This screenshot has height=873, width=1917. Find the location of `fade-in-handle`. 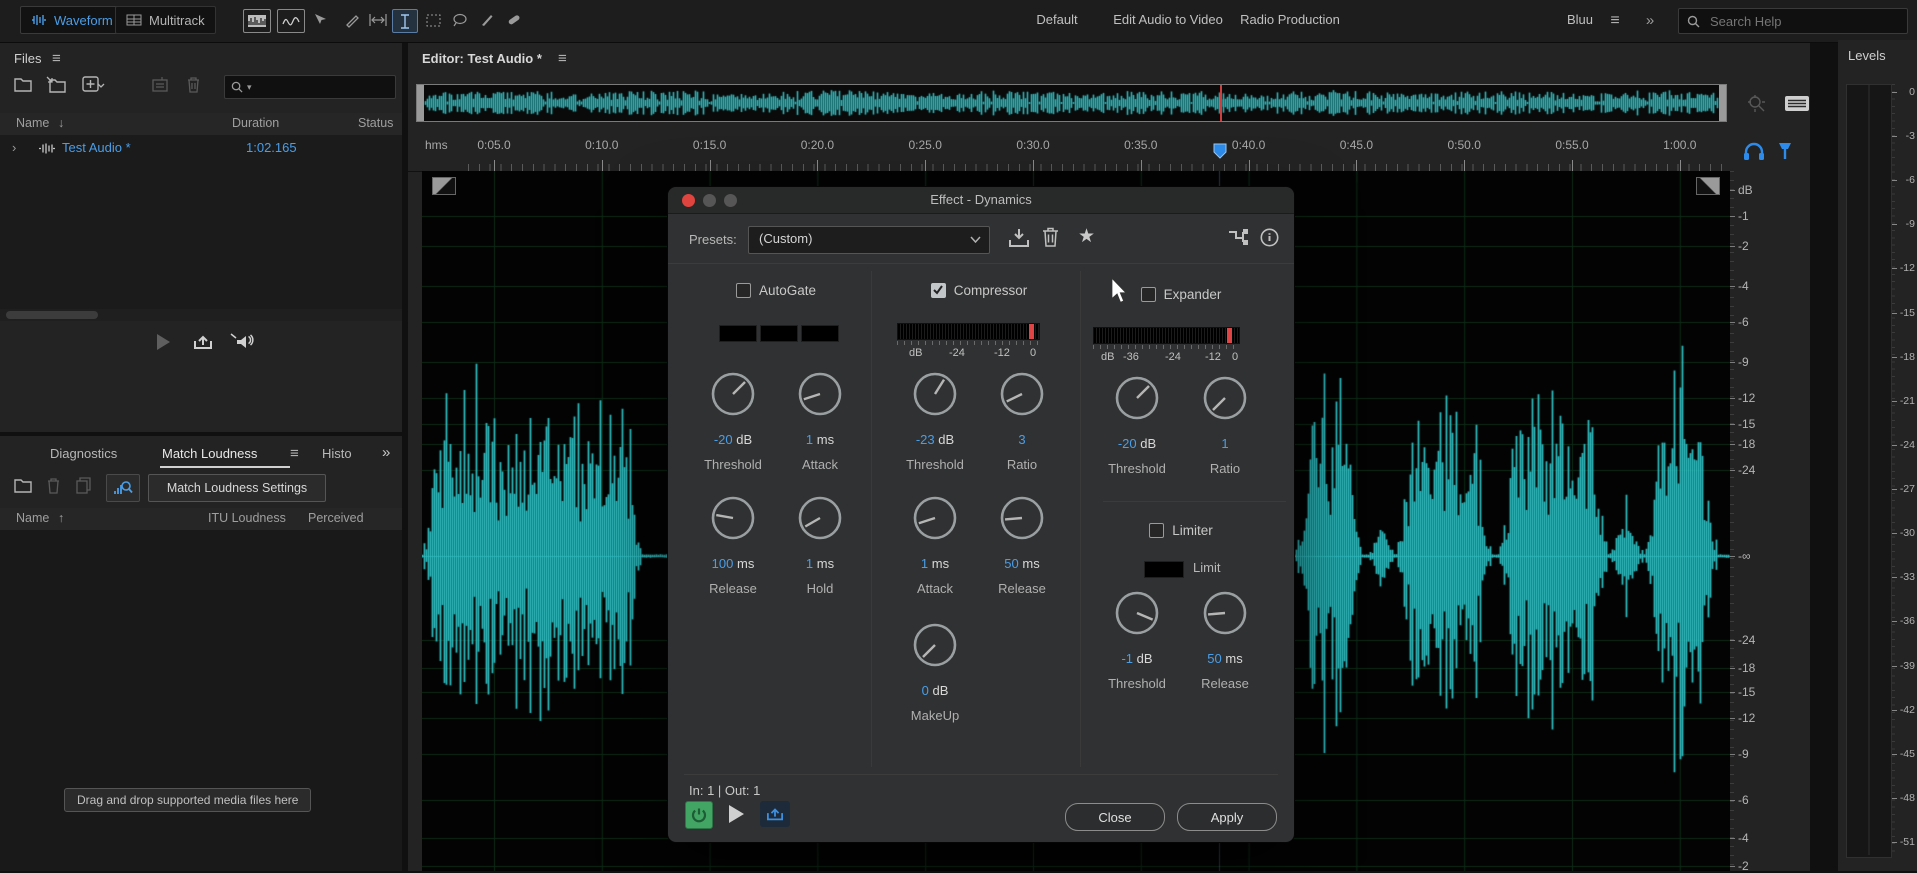

fade-in-handle is located at coordinates (444, 186).